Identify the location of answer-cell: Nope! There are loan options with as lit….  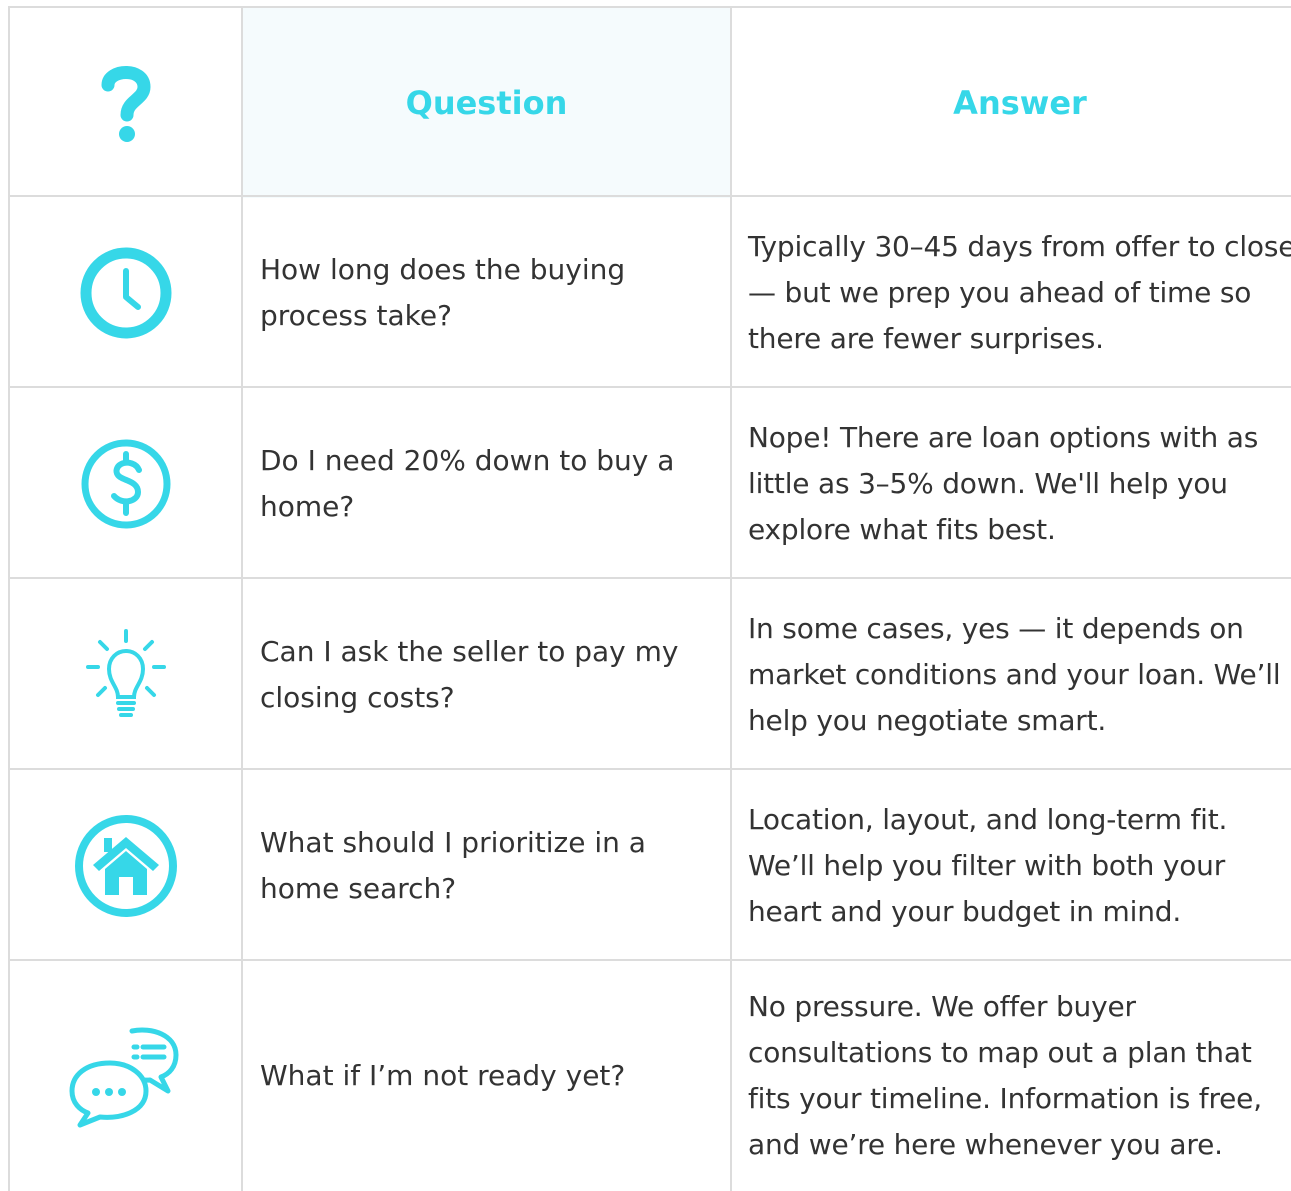
(1010, 484).